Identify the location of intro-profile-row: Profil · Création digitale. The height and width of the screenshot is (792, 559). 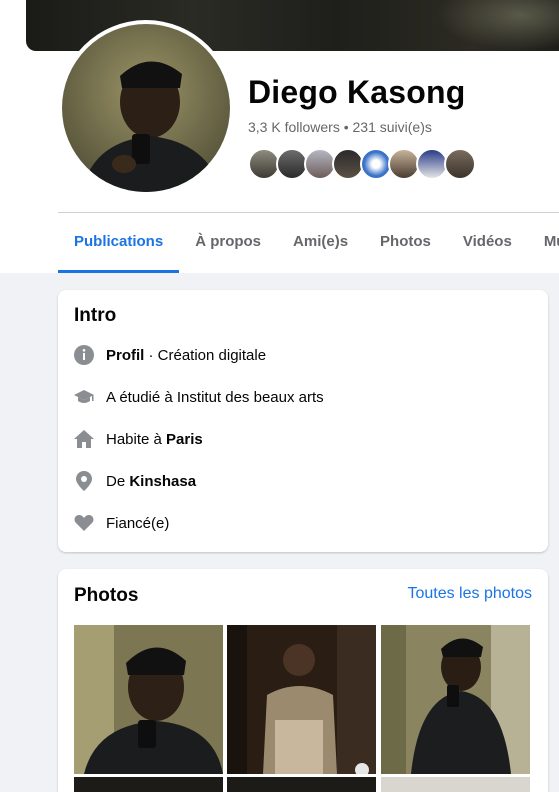
(170, 355).